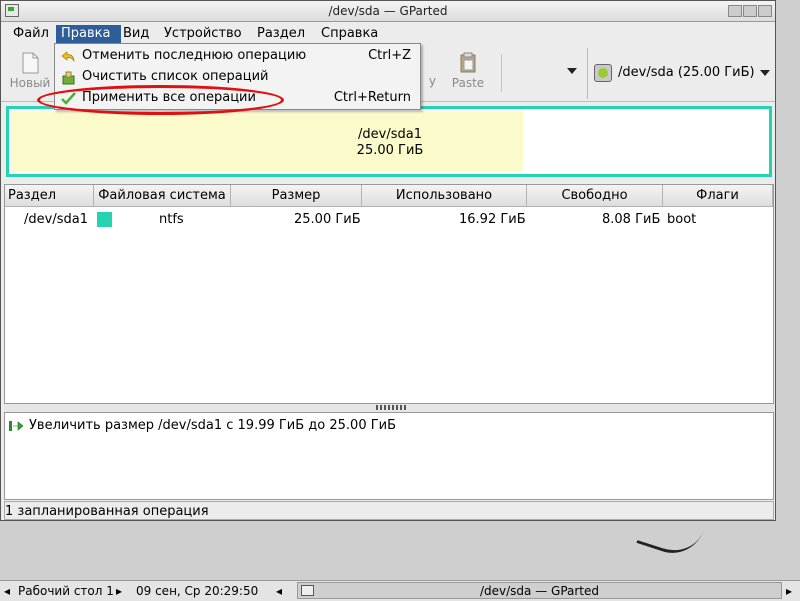 Image resolution: width=800 pixels, height=601 pixels. I want to click on toolbar-separator, so click(501, 73).